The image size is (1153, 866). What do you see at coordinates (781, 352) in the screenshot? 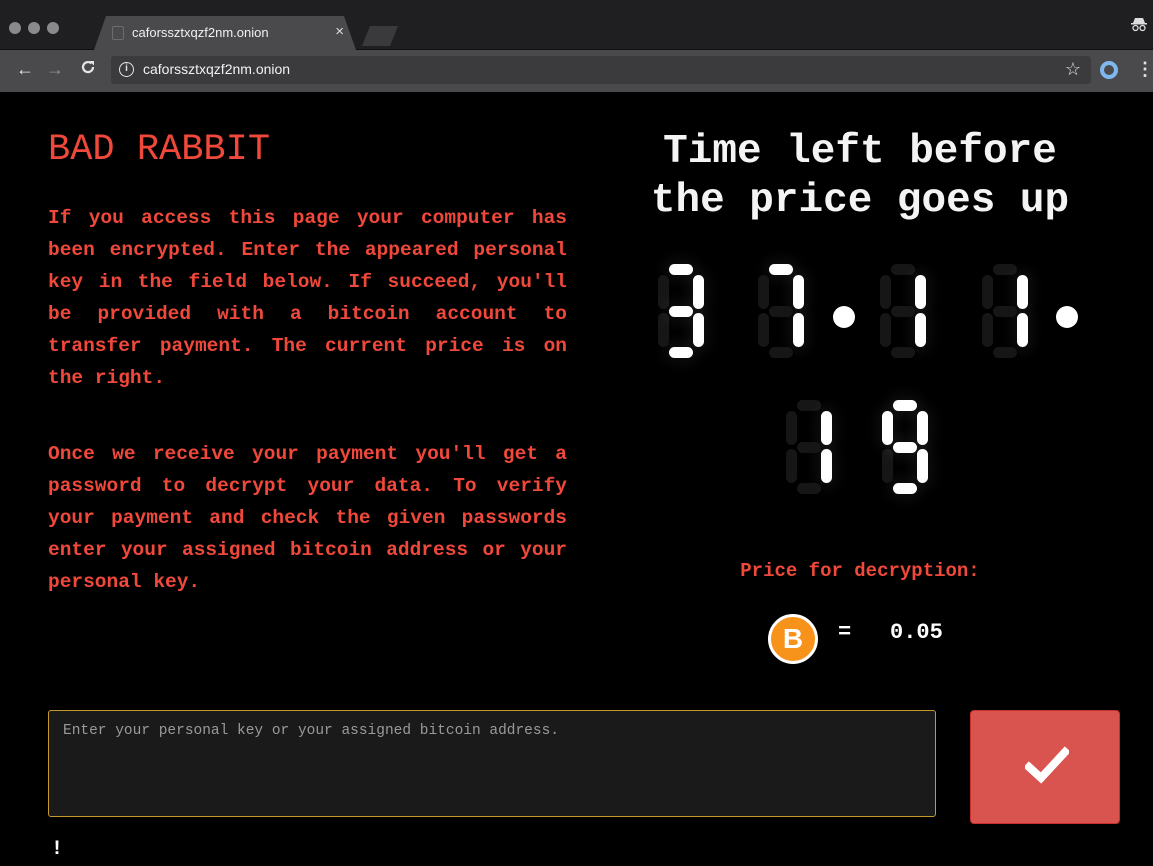
I see `hours-digit-2-segment-d` at bounding box center [781, 352].